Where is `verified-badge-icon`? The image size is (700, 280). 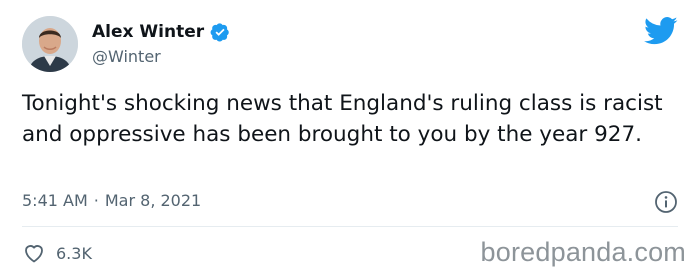
verified-badge-icon is located at coordinates (219, 32).